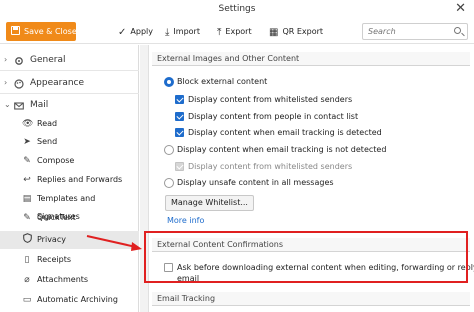 Image resolution: width=474 pixels, height=312 pixels. What do you see at coordinates (185, 220) in the screenshot?
I see `more-info-link: More info` at bounding box center [185, 220].